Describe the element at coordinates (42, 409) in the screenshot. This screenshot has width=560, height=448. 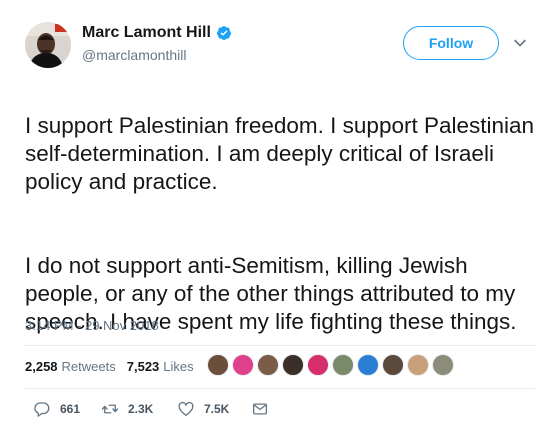
I see `reply-icon` at that location.